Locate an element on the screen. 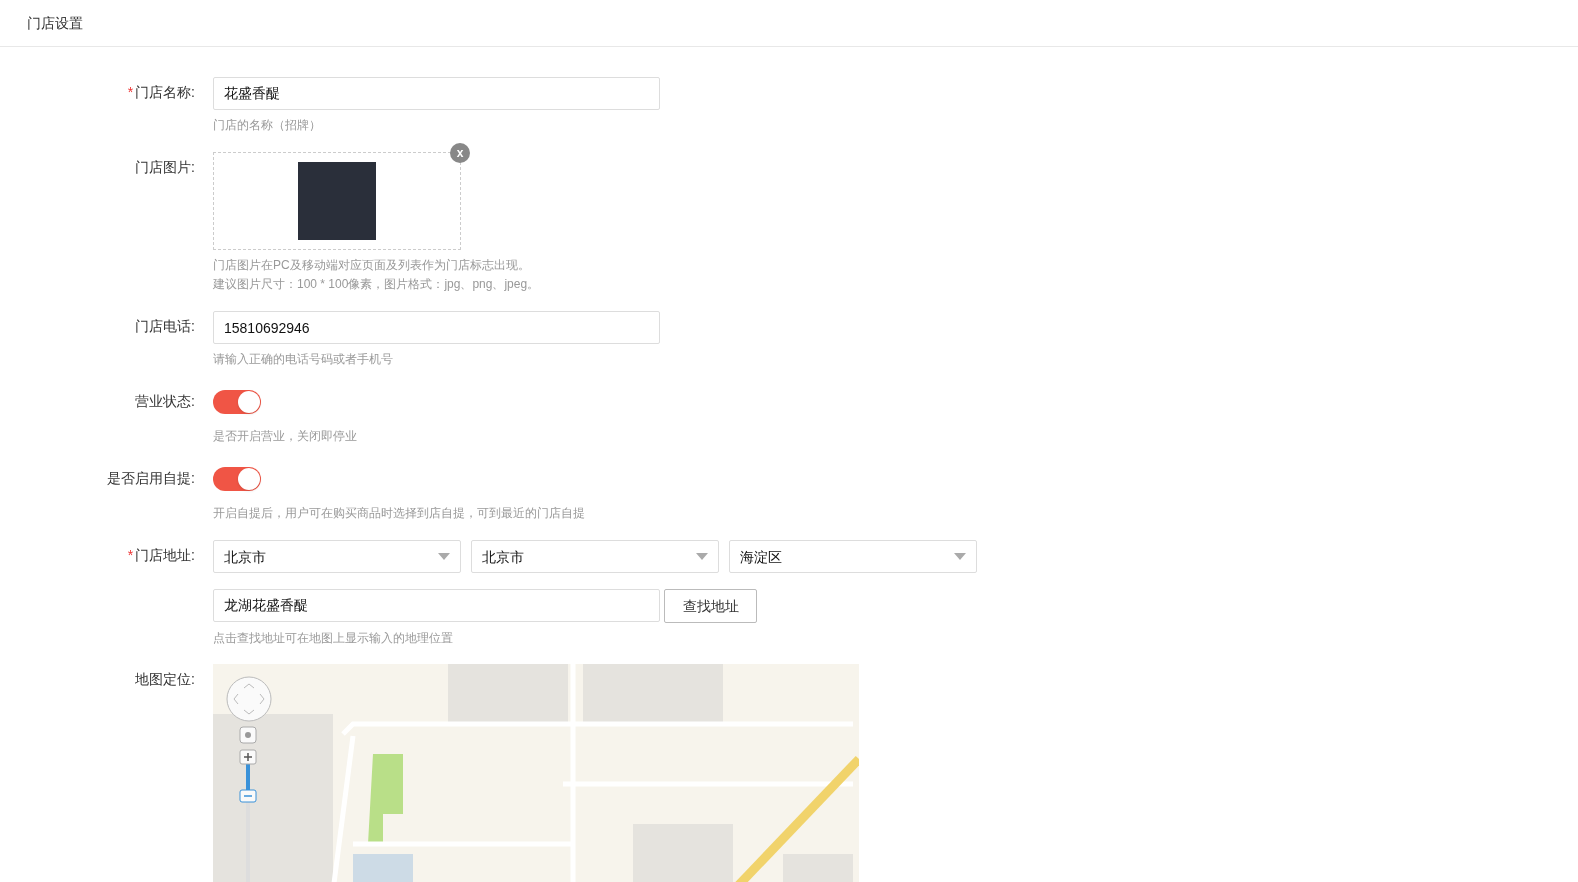 The image size is (1578, 882). page-title: 门店设置 is located at coordinates (55, 23).